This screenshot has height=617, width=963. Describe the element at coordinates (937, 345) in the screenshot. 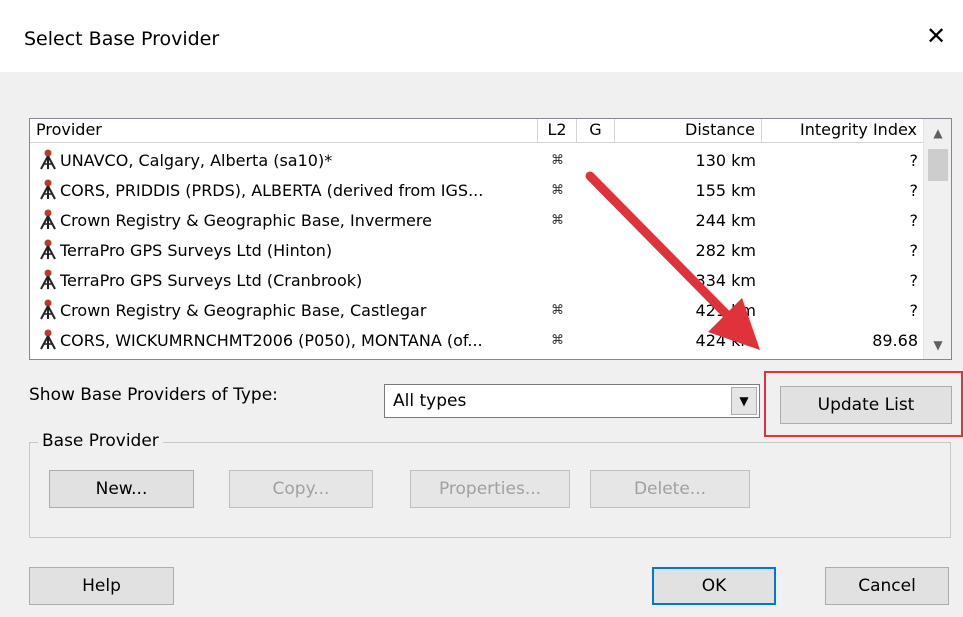

I see `scroll-down-icon: ▼` at that location.